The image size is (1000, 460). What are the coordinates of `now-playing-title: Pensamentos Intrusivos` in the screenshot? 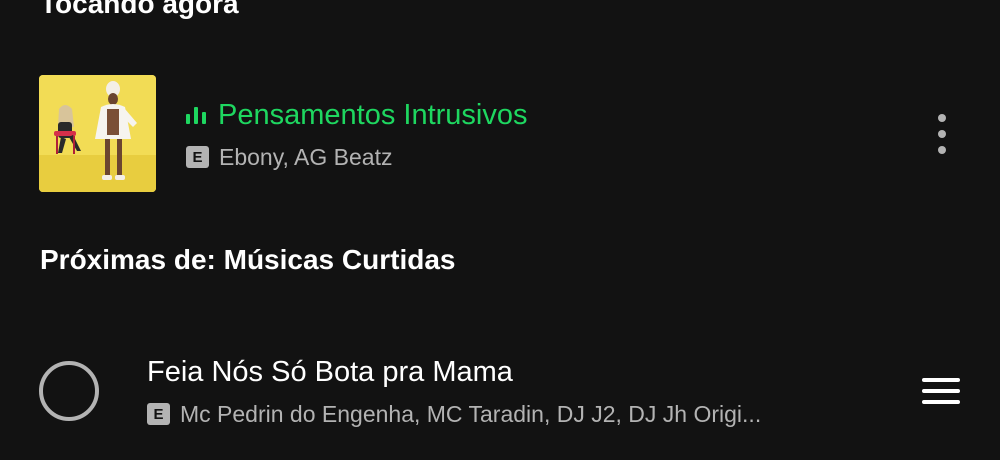 It's located at (372, 115).